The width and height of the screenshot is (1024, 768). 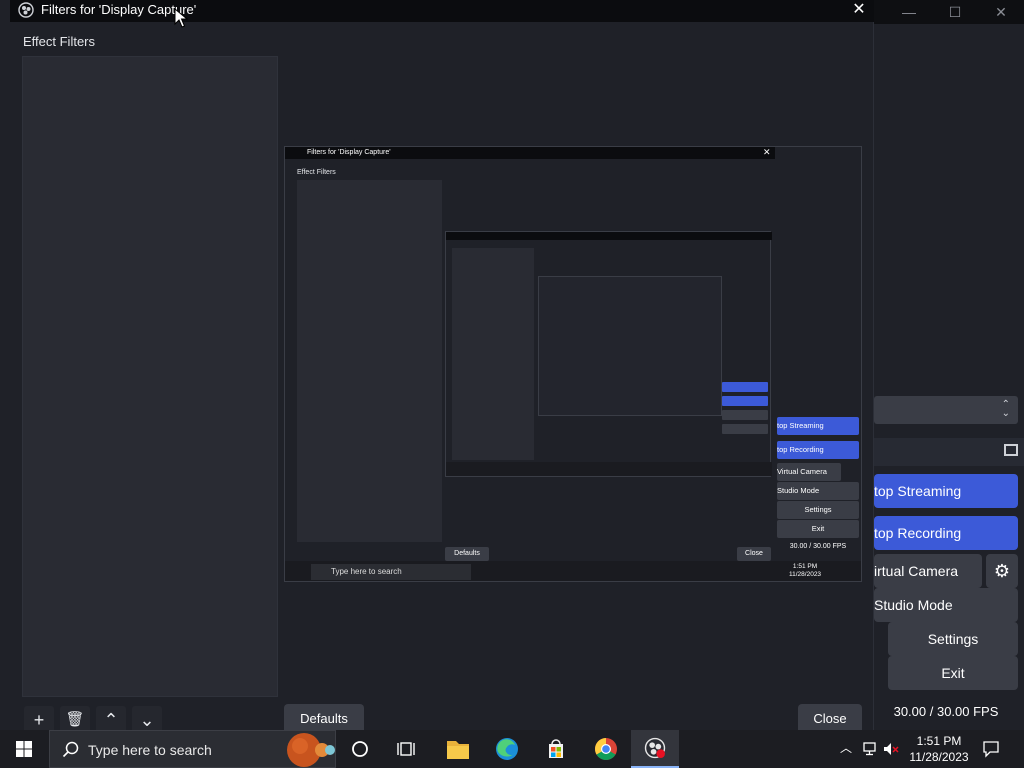 I want to click on stop-streaming-button: top Streaming, so click(x=946, y=491).